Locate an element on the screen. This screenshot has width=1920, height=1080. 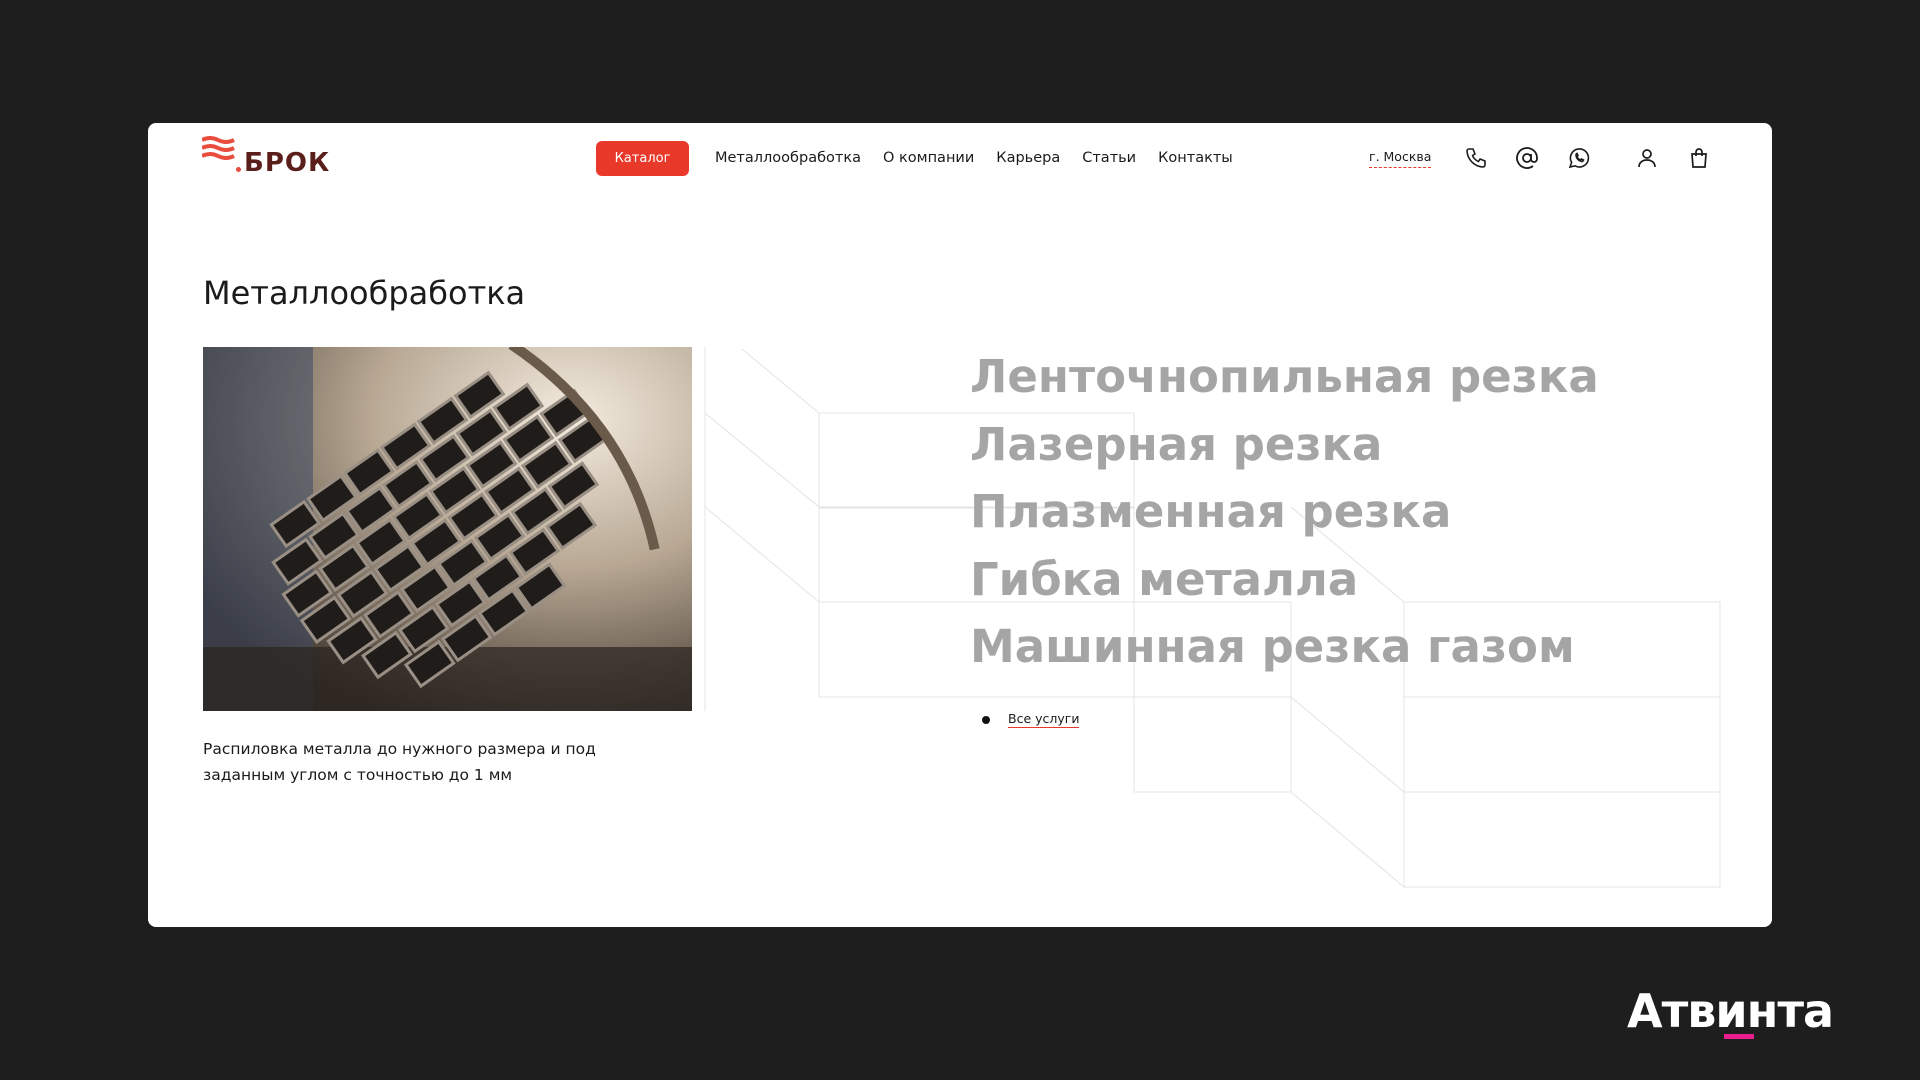
nav-career: Карьера is located at coordinates (1028, 158).